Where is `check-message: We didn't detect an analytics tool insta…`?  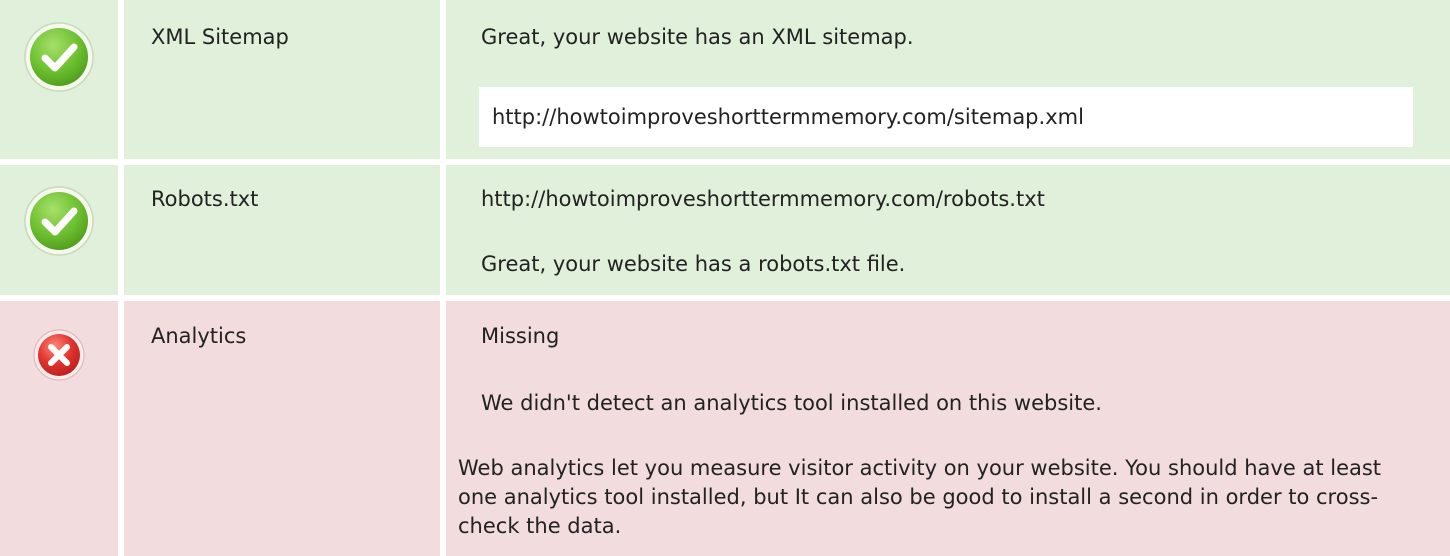 check-message: We didn't detect an analytics tool insta… is located at coordinates (791, 403).